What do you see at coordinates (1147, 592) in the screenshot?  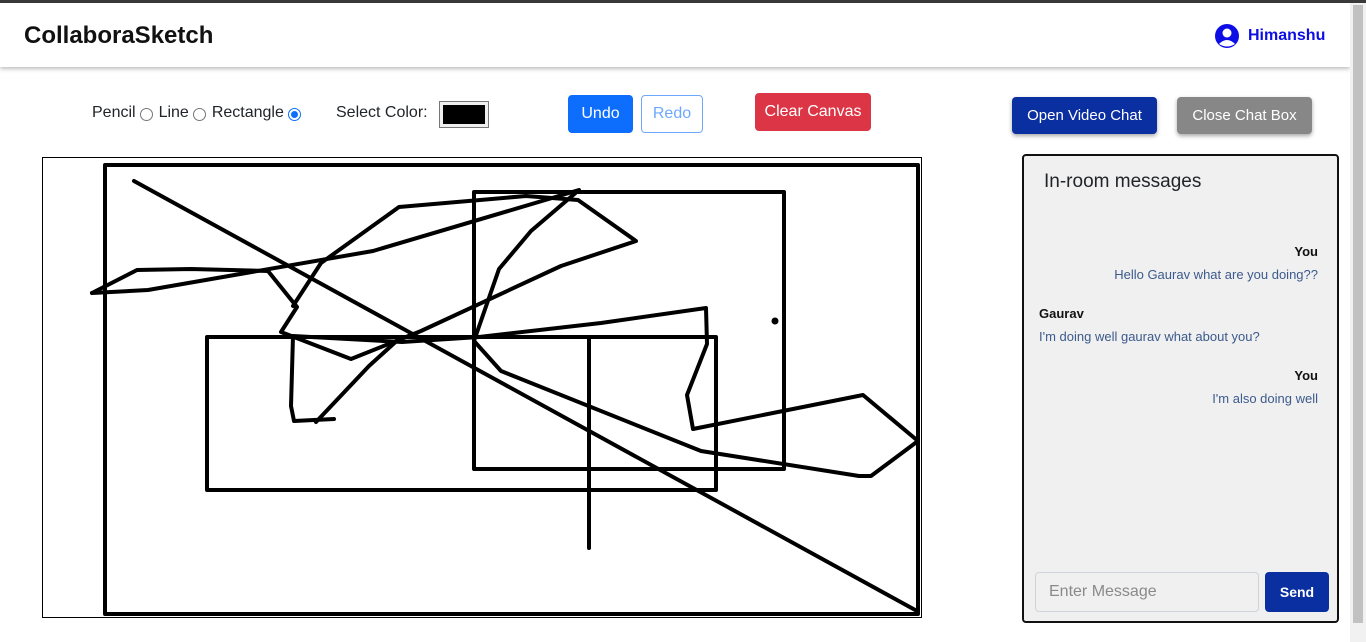 I see `message-input` at bounding box center [1147, 592].